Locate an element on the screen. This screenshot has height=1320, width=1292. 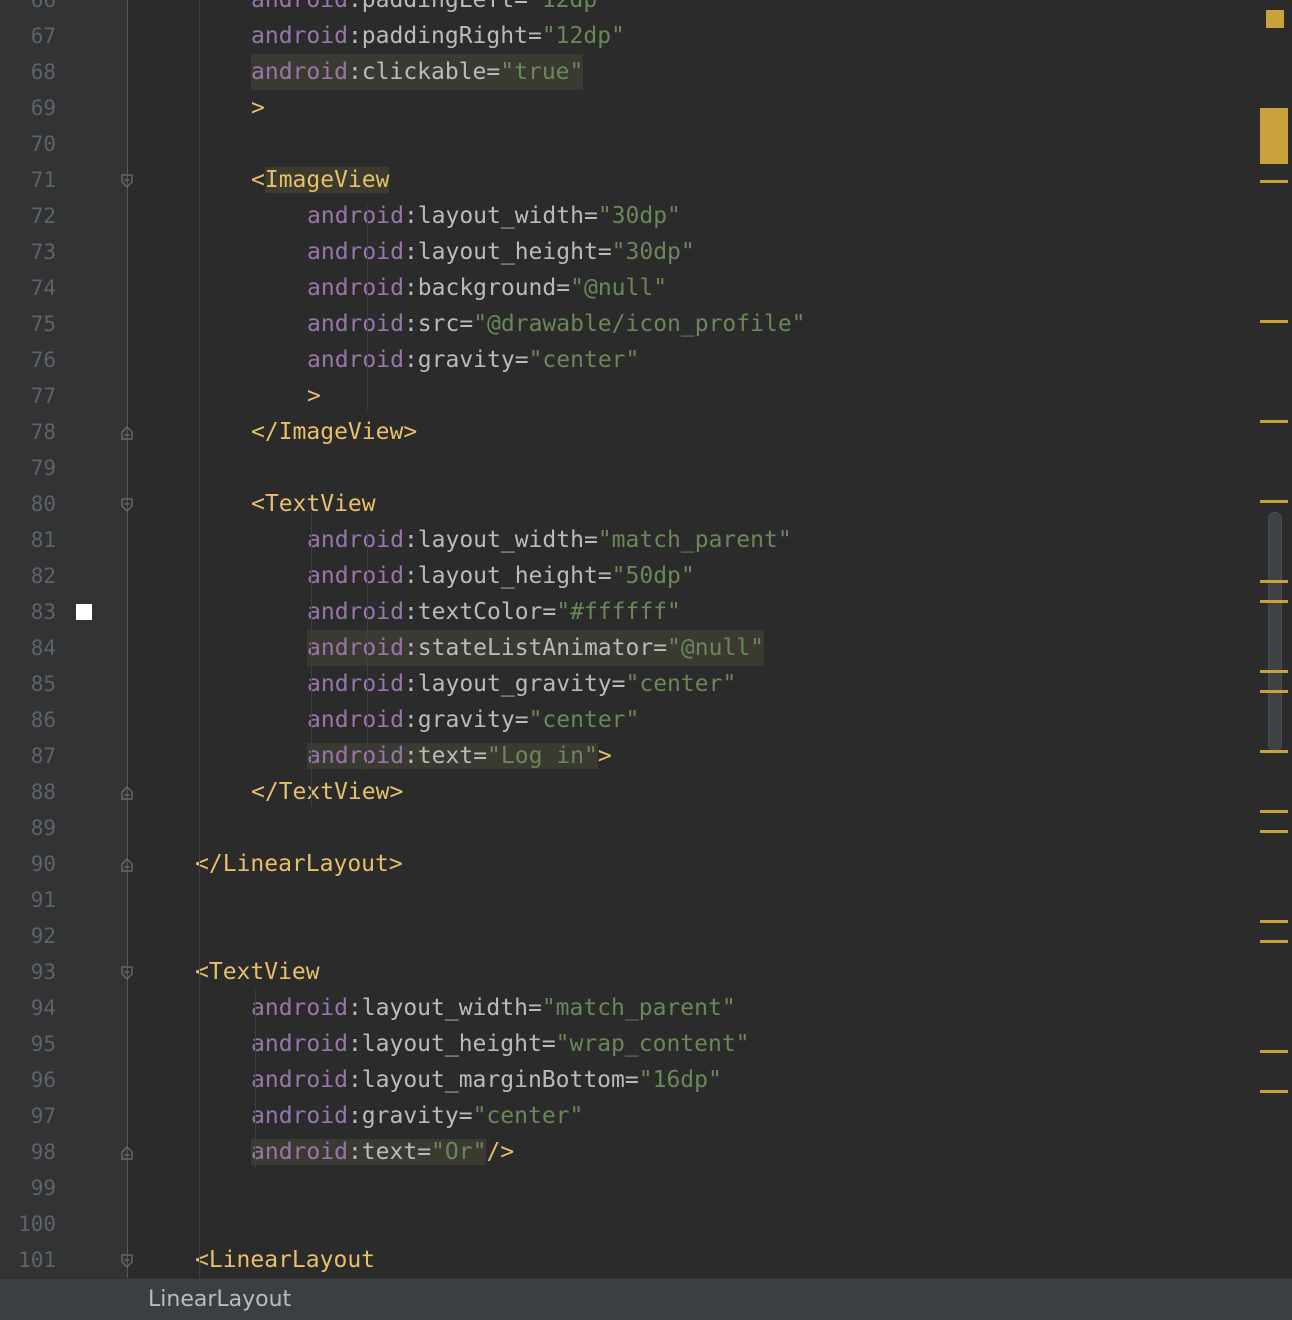
line-number: 88 is located at coordinates (28, 792).